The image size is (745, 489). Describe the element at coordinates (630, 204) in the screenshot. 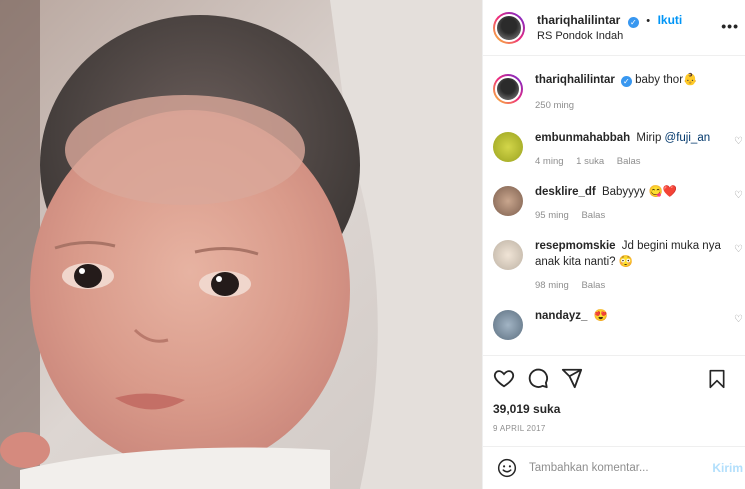

I see `comment-body: desklire_df Babyyyy 😋❤️ 95 ming Balas` at that location.